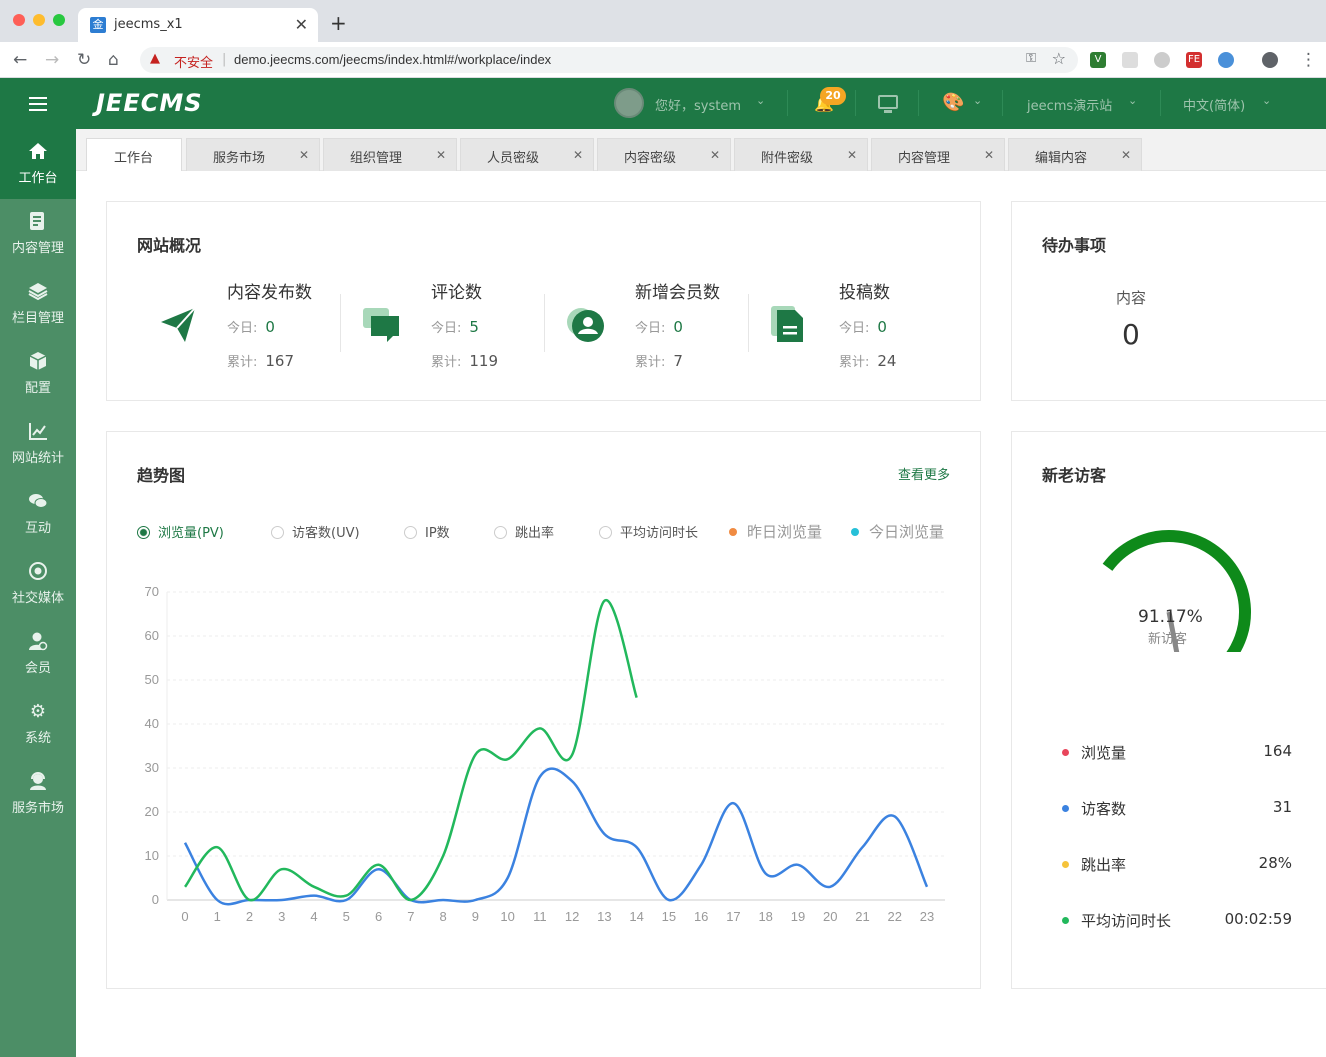 The height and width of the screenshot is (1057, 1326). I want to click on browser-tab: 金 jeecms_x1 ✕, so click(198, 25).